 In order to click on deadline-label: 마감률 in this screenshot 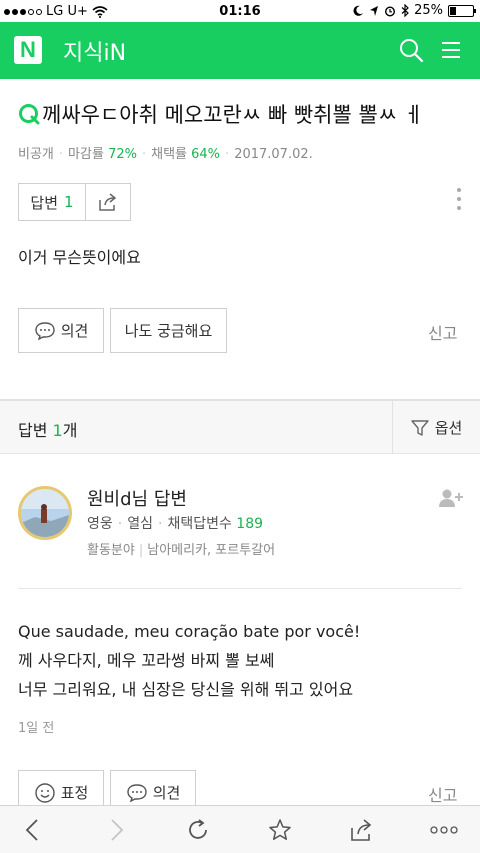, I will do `click(86, 154)`.